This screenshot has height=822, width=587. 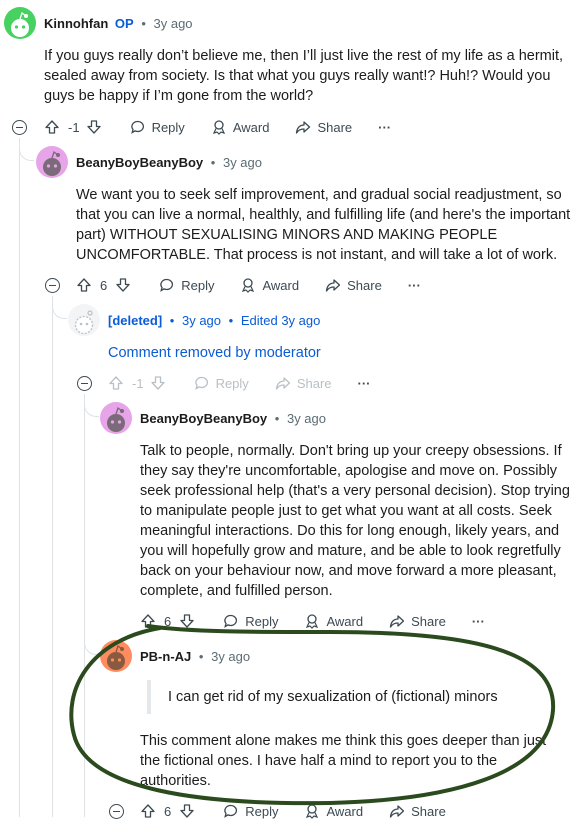 What do you see at coordinates (165, 656) in the screenshot?
I see `author-name: PB-n-AJ` at bounding box center [165, 656].